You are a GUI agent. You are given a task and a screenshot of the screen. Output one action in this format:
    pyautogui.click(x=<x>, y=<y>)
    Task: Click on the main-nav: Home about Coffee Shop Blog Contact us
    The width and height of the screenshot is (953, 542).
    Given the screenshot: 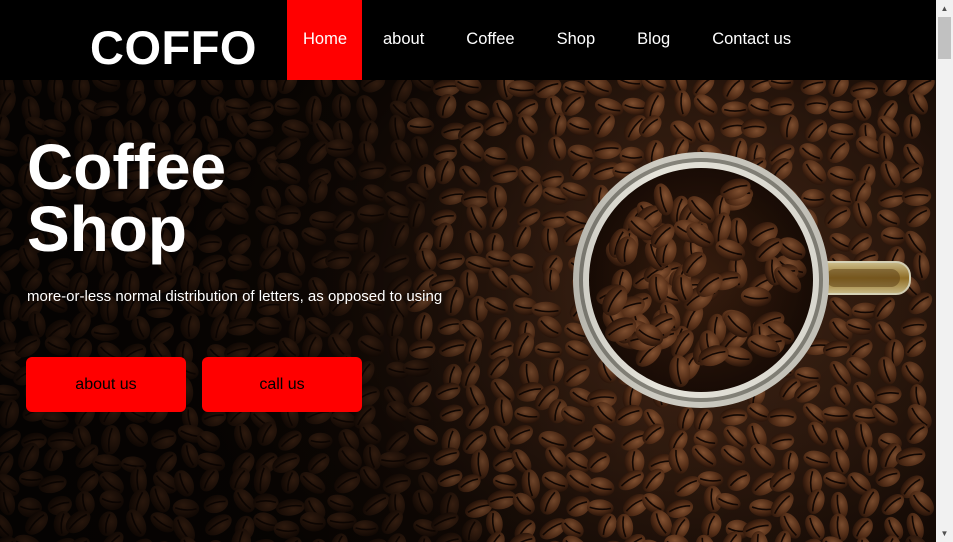 What is the action you would take?
    pyautogui.click(x=549, y=40)
    